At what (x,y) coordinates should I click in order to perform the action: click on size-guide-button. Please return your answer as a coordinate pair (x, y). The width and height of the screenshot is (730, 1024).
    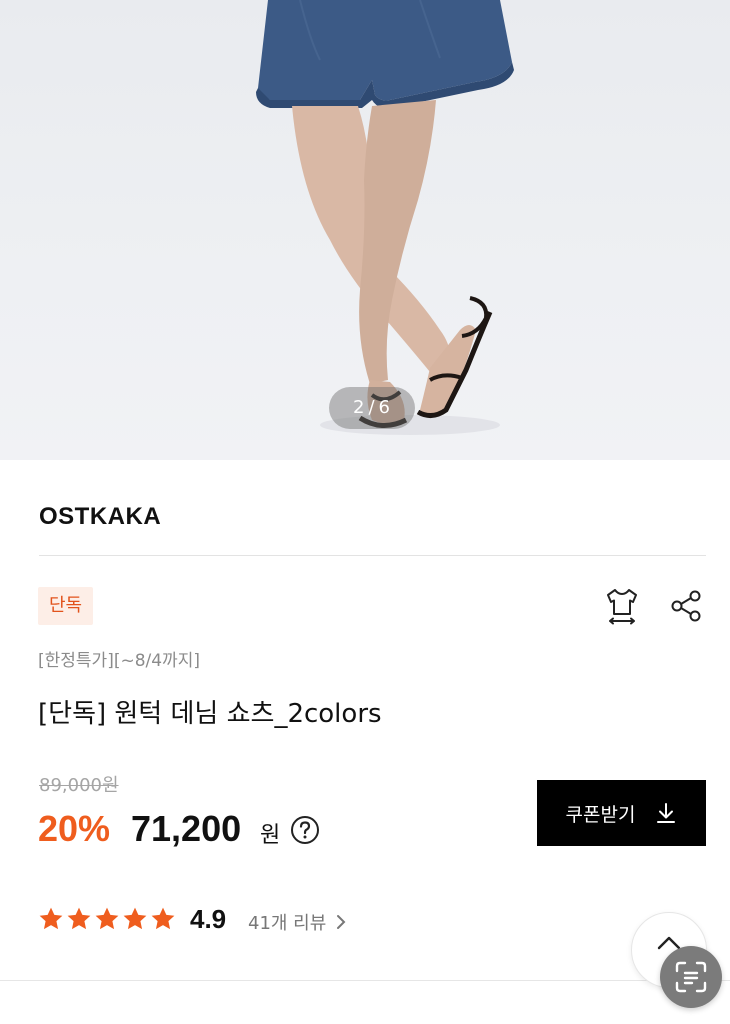
    Looking at the image, I should click on (622, 606).